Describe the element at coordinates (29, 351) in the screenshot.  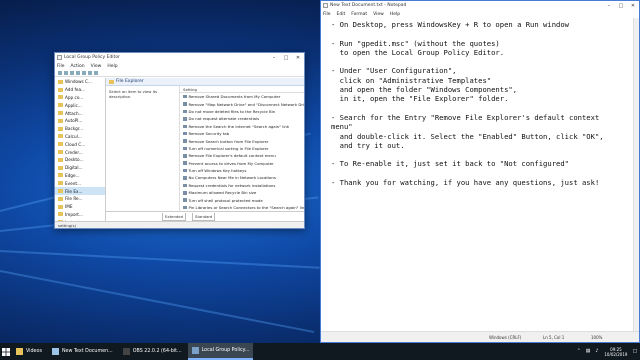
I see `taskbar-item: Videos` at that location.